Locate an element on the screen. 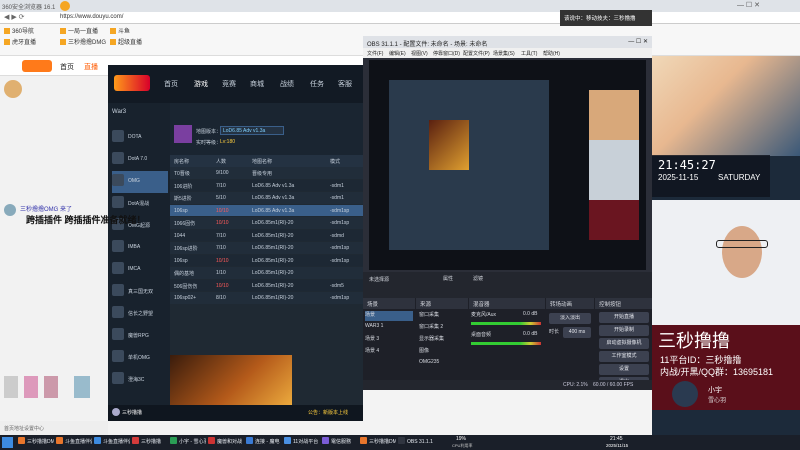 The height and width of the screenshot is (450, 800). map-select: LoD6.85 Adv v1.3a is located at coordinates (252, 130).